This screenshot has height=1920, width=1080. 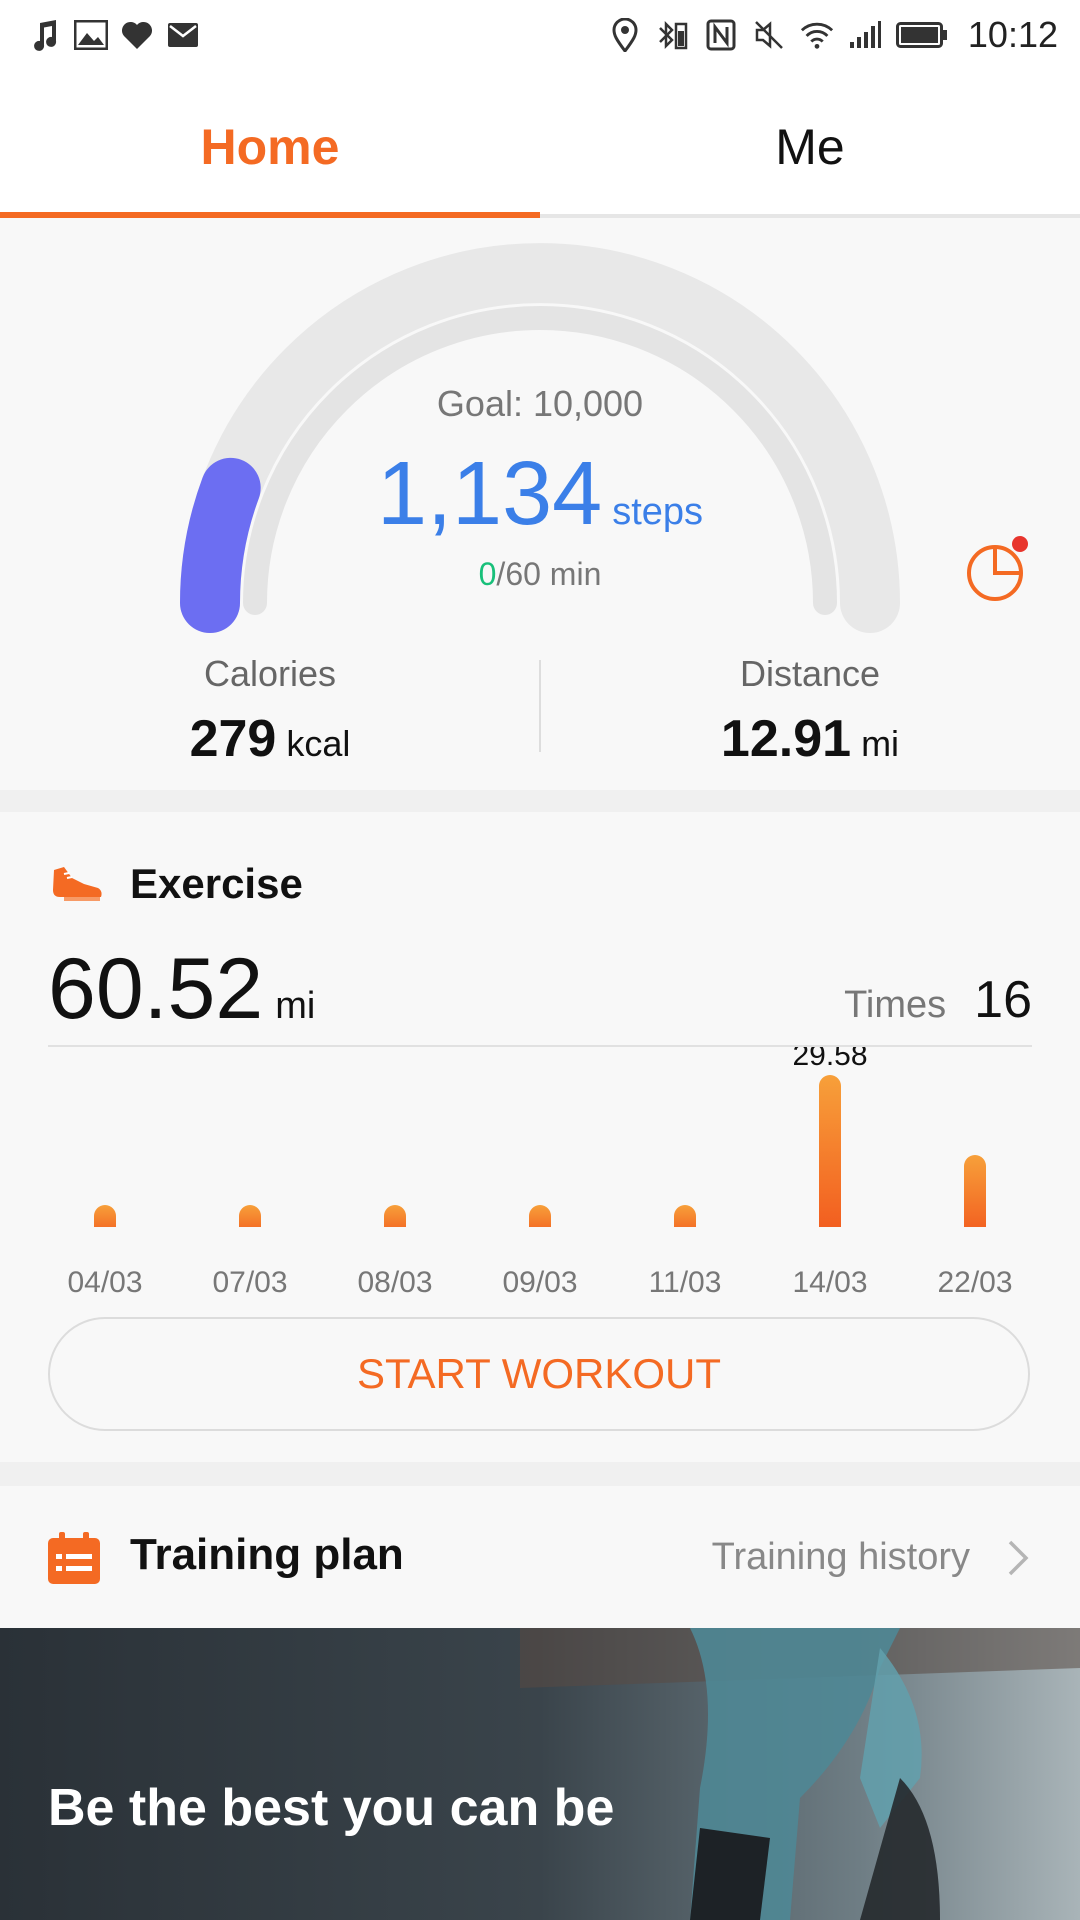 I want to click on exercise-times-label: Times, so click(x=895, y=1005).